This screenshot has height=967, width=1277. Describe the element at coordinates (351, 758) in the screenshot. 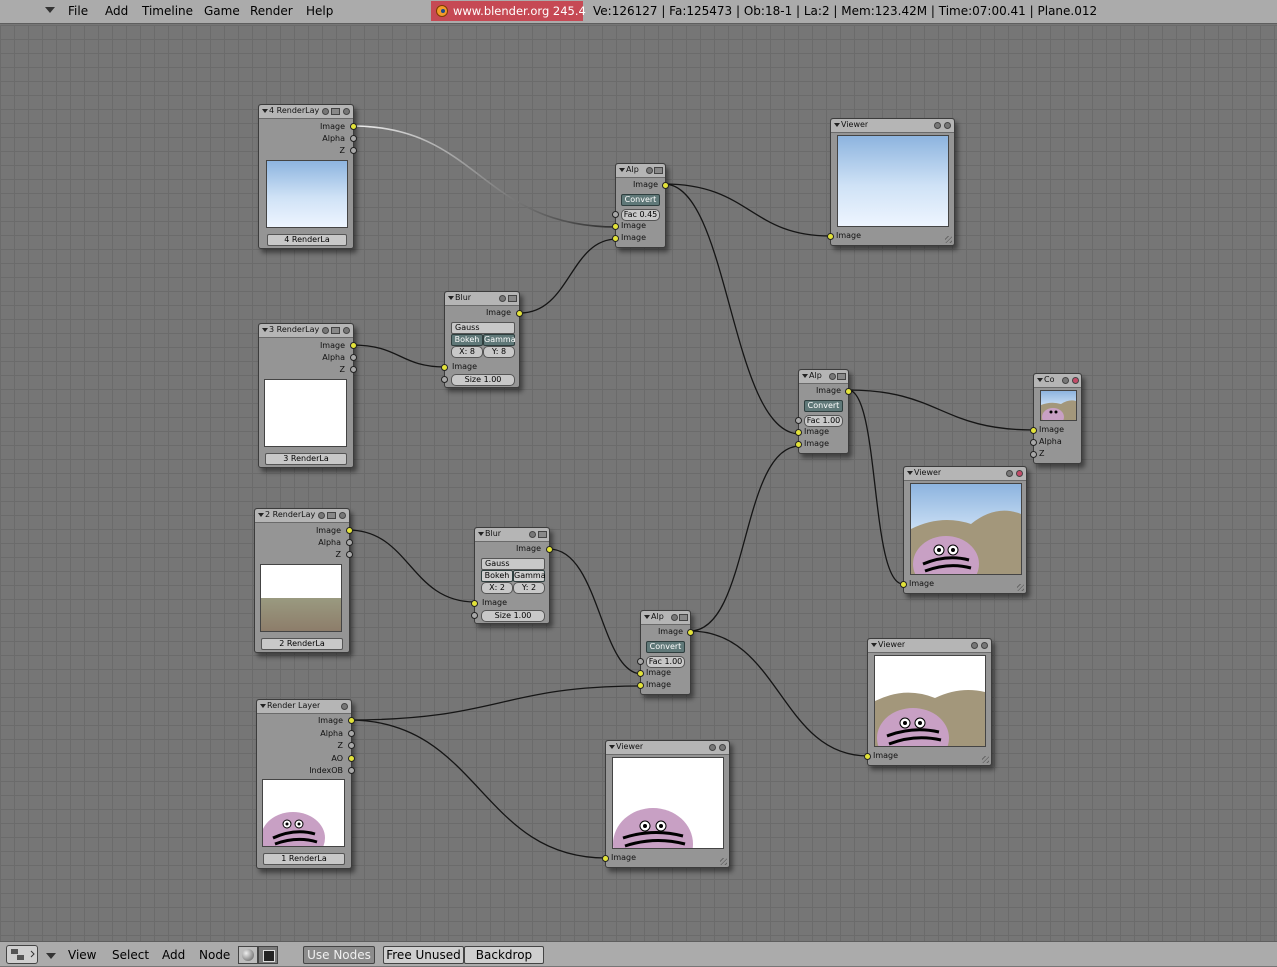

I see `output-socket-ao` at that location.